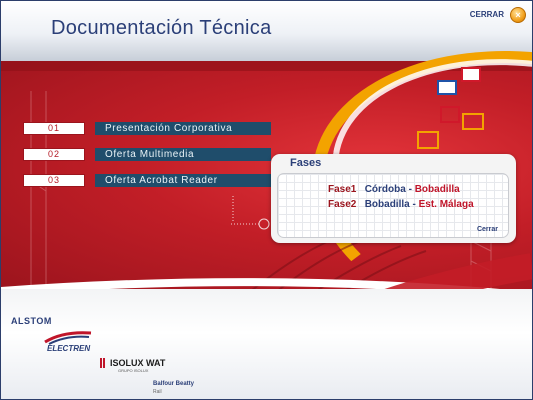 This screenshot has height=400, width=533. I want to click on fase-to: Bobadilla, so click(437, 189).